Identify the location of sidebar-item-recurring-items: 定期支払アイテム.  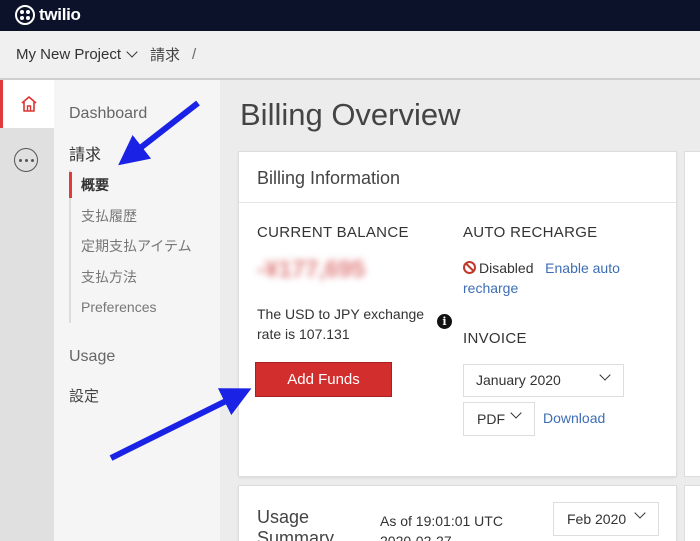
(145, 246).